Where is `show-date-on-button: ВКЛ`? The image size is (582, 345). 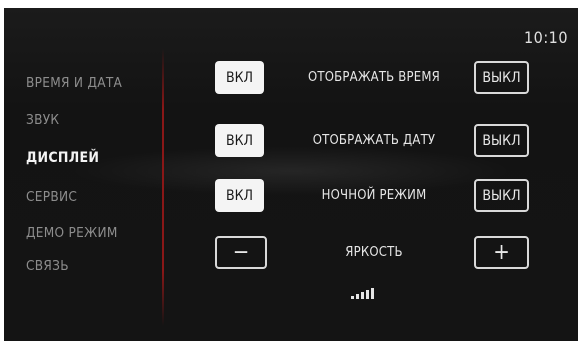 show-date-on-button: ВКЛ is located at coordinates (239, 140).